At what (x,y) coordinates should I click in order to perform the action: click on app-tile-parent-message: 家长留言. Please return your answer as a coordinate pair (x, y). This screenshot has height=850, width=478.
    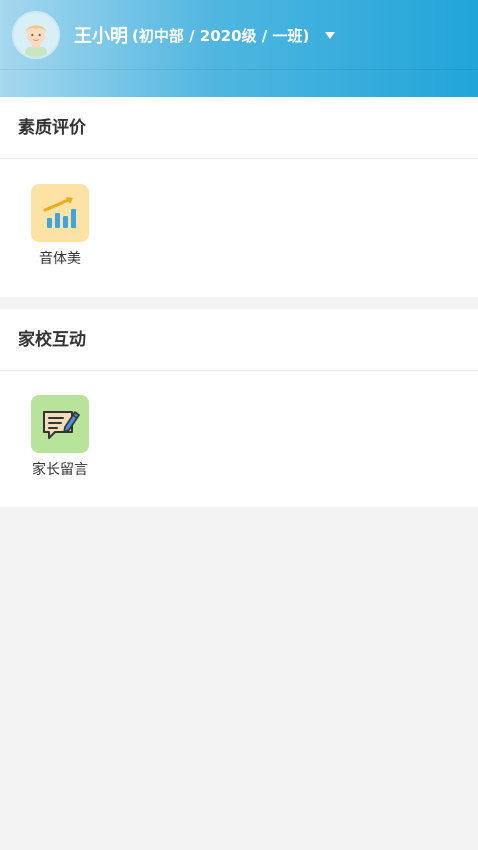
    Looking at the image, I should click on (60, 437).